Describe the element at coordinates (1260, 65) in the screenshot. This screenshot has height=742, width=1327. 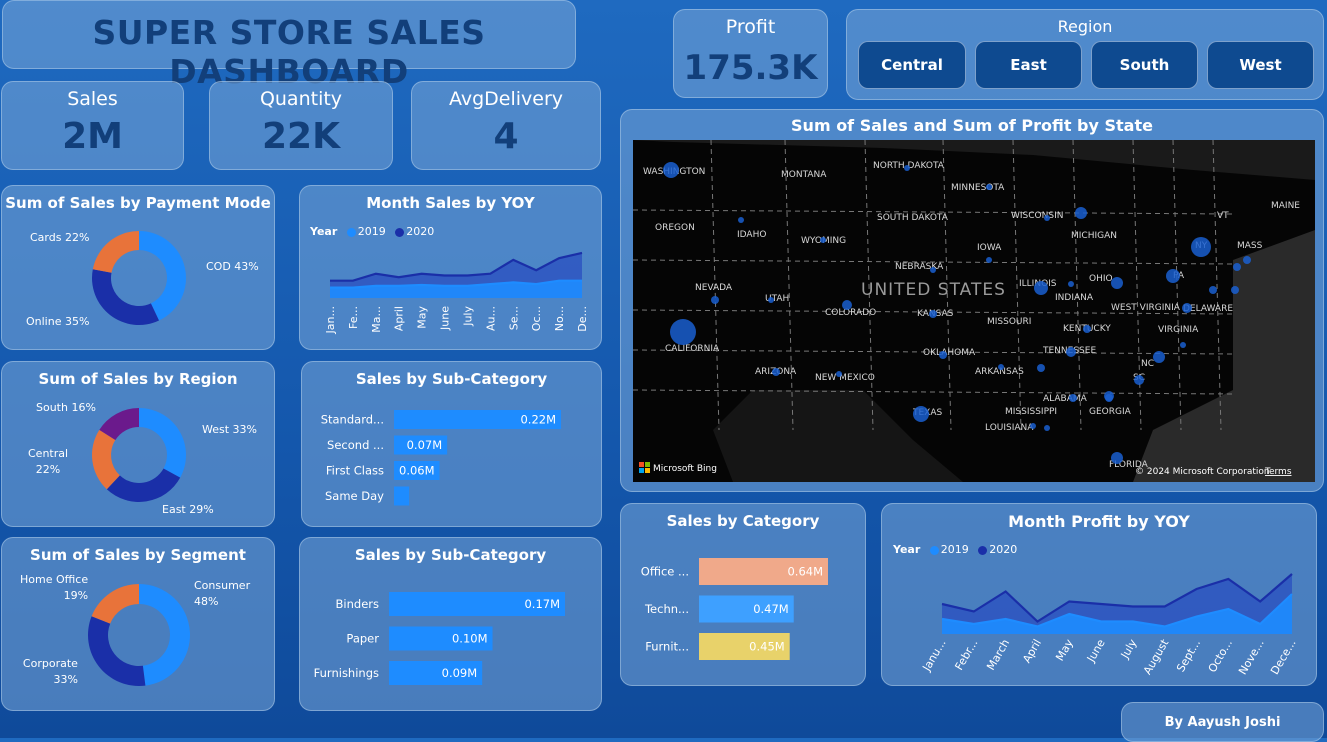
I see `region-button-west: West` at that location.